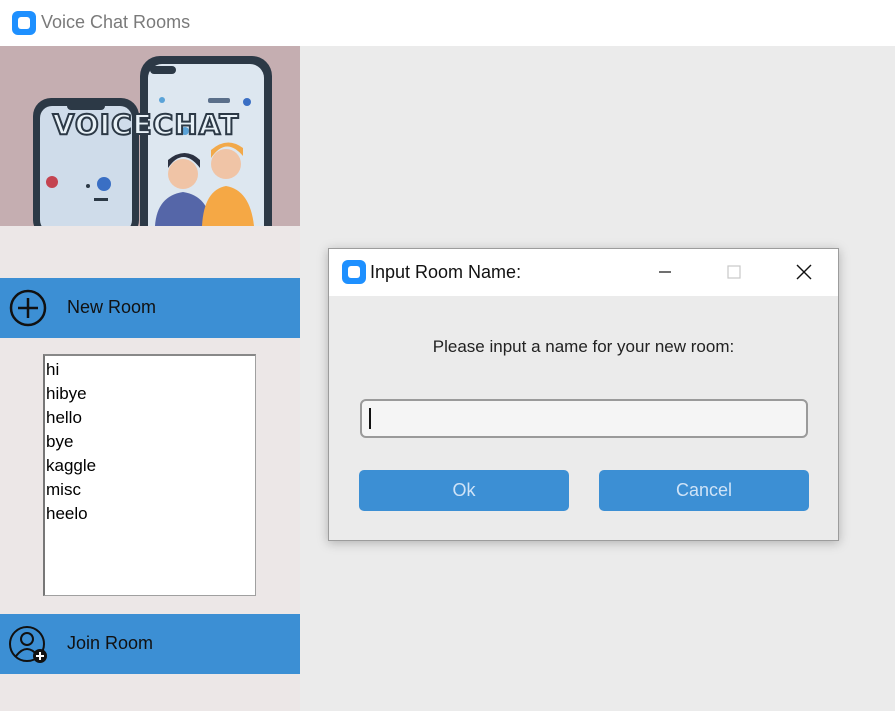 This screenshot has height=711, width=895. I want to click on user-add-icon, so click(28, 644).